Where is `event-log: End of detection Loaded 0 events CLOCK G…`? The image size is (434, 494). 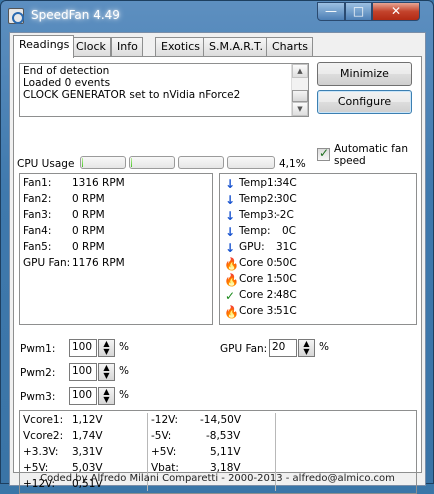
event-log: End of detection Loaded 0 events CLOCK G… is located at coordinates (164, 90).